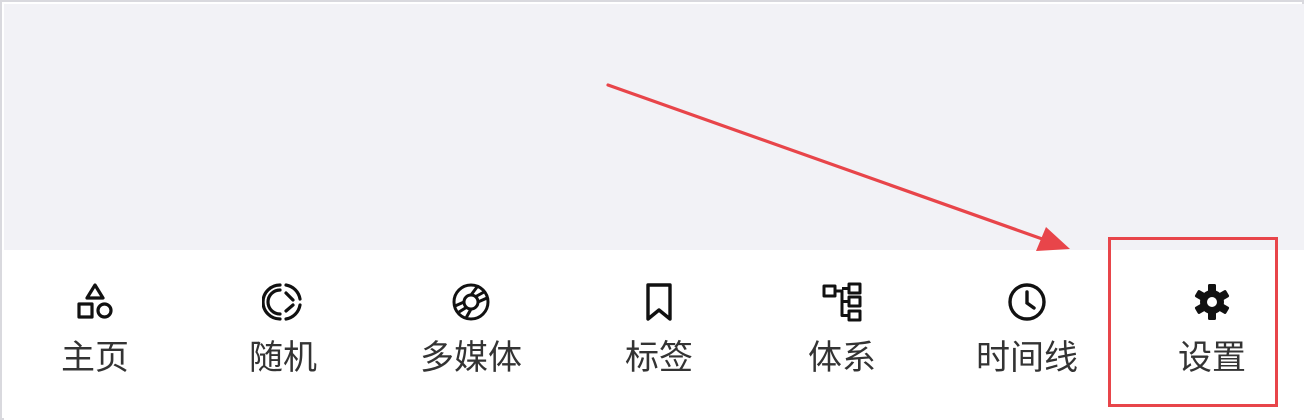 This screenshot has height=420, width=1304. Describe the element at coordinates (471, 302) in the screenshot. I see `aperture-icon` at that location.